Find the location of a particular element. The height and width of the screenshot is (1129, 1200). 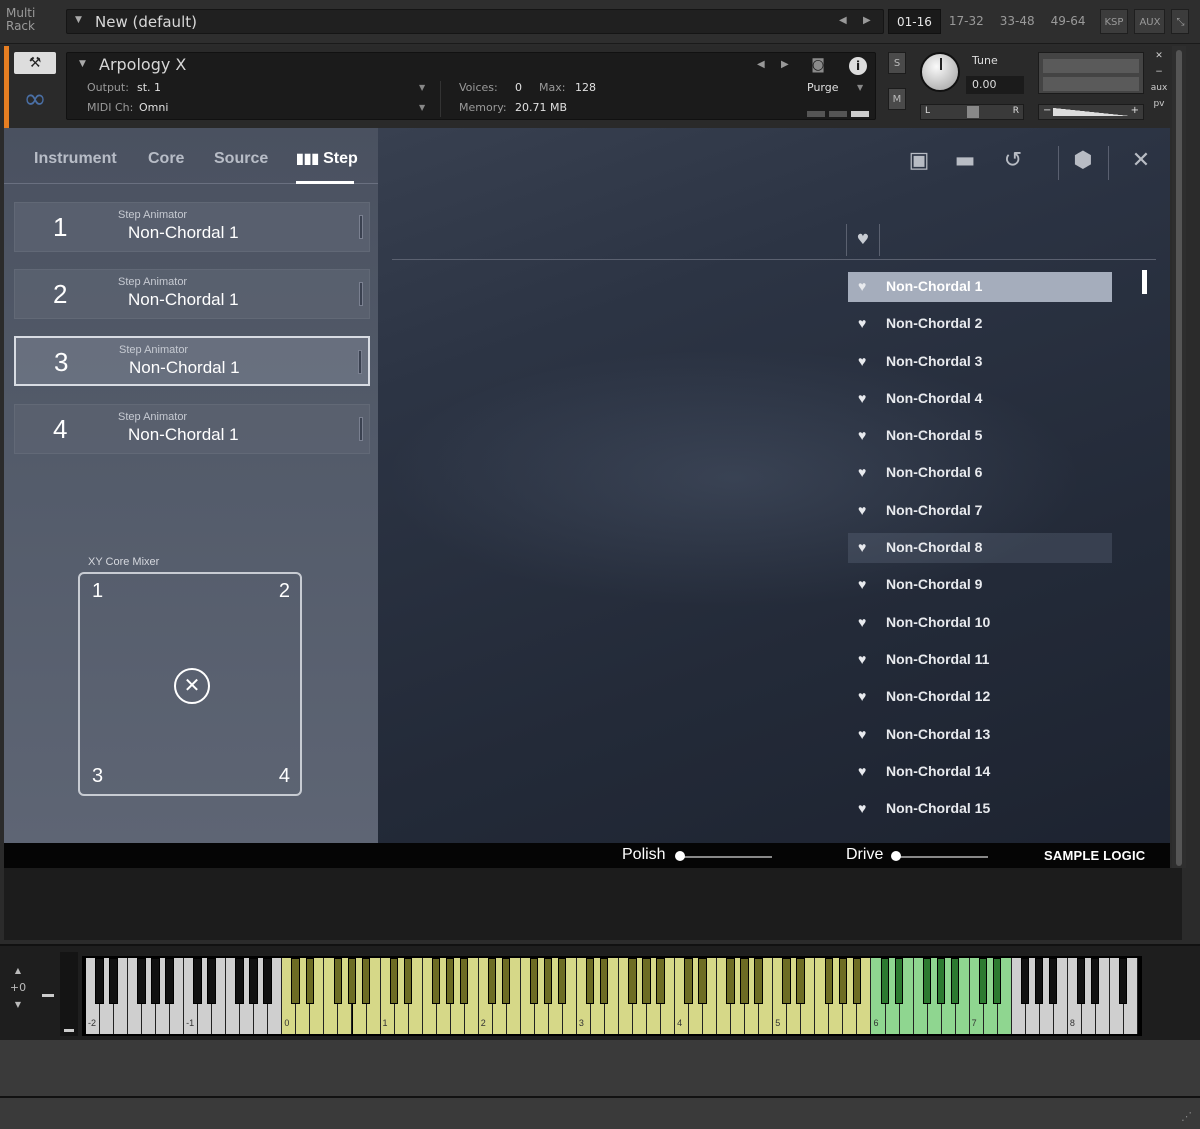

output-value: st. 1 is located at coordinates (149, 87).